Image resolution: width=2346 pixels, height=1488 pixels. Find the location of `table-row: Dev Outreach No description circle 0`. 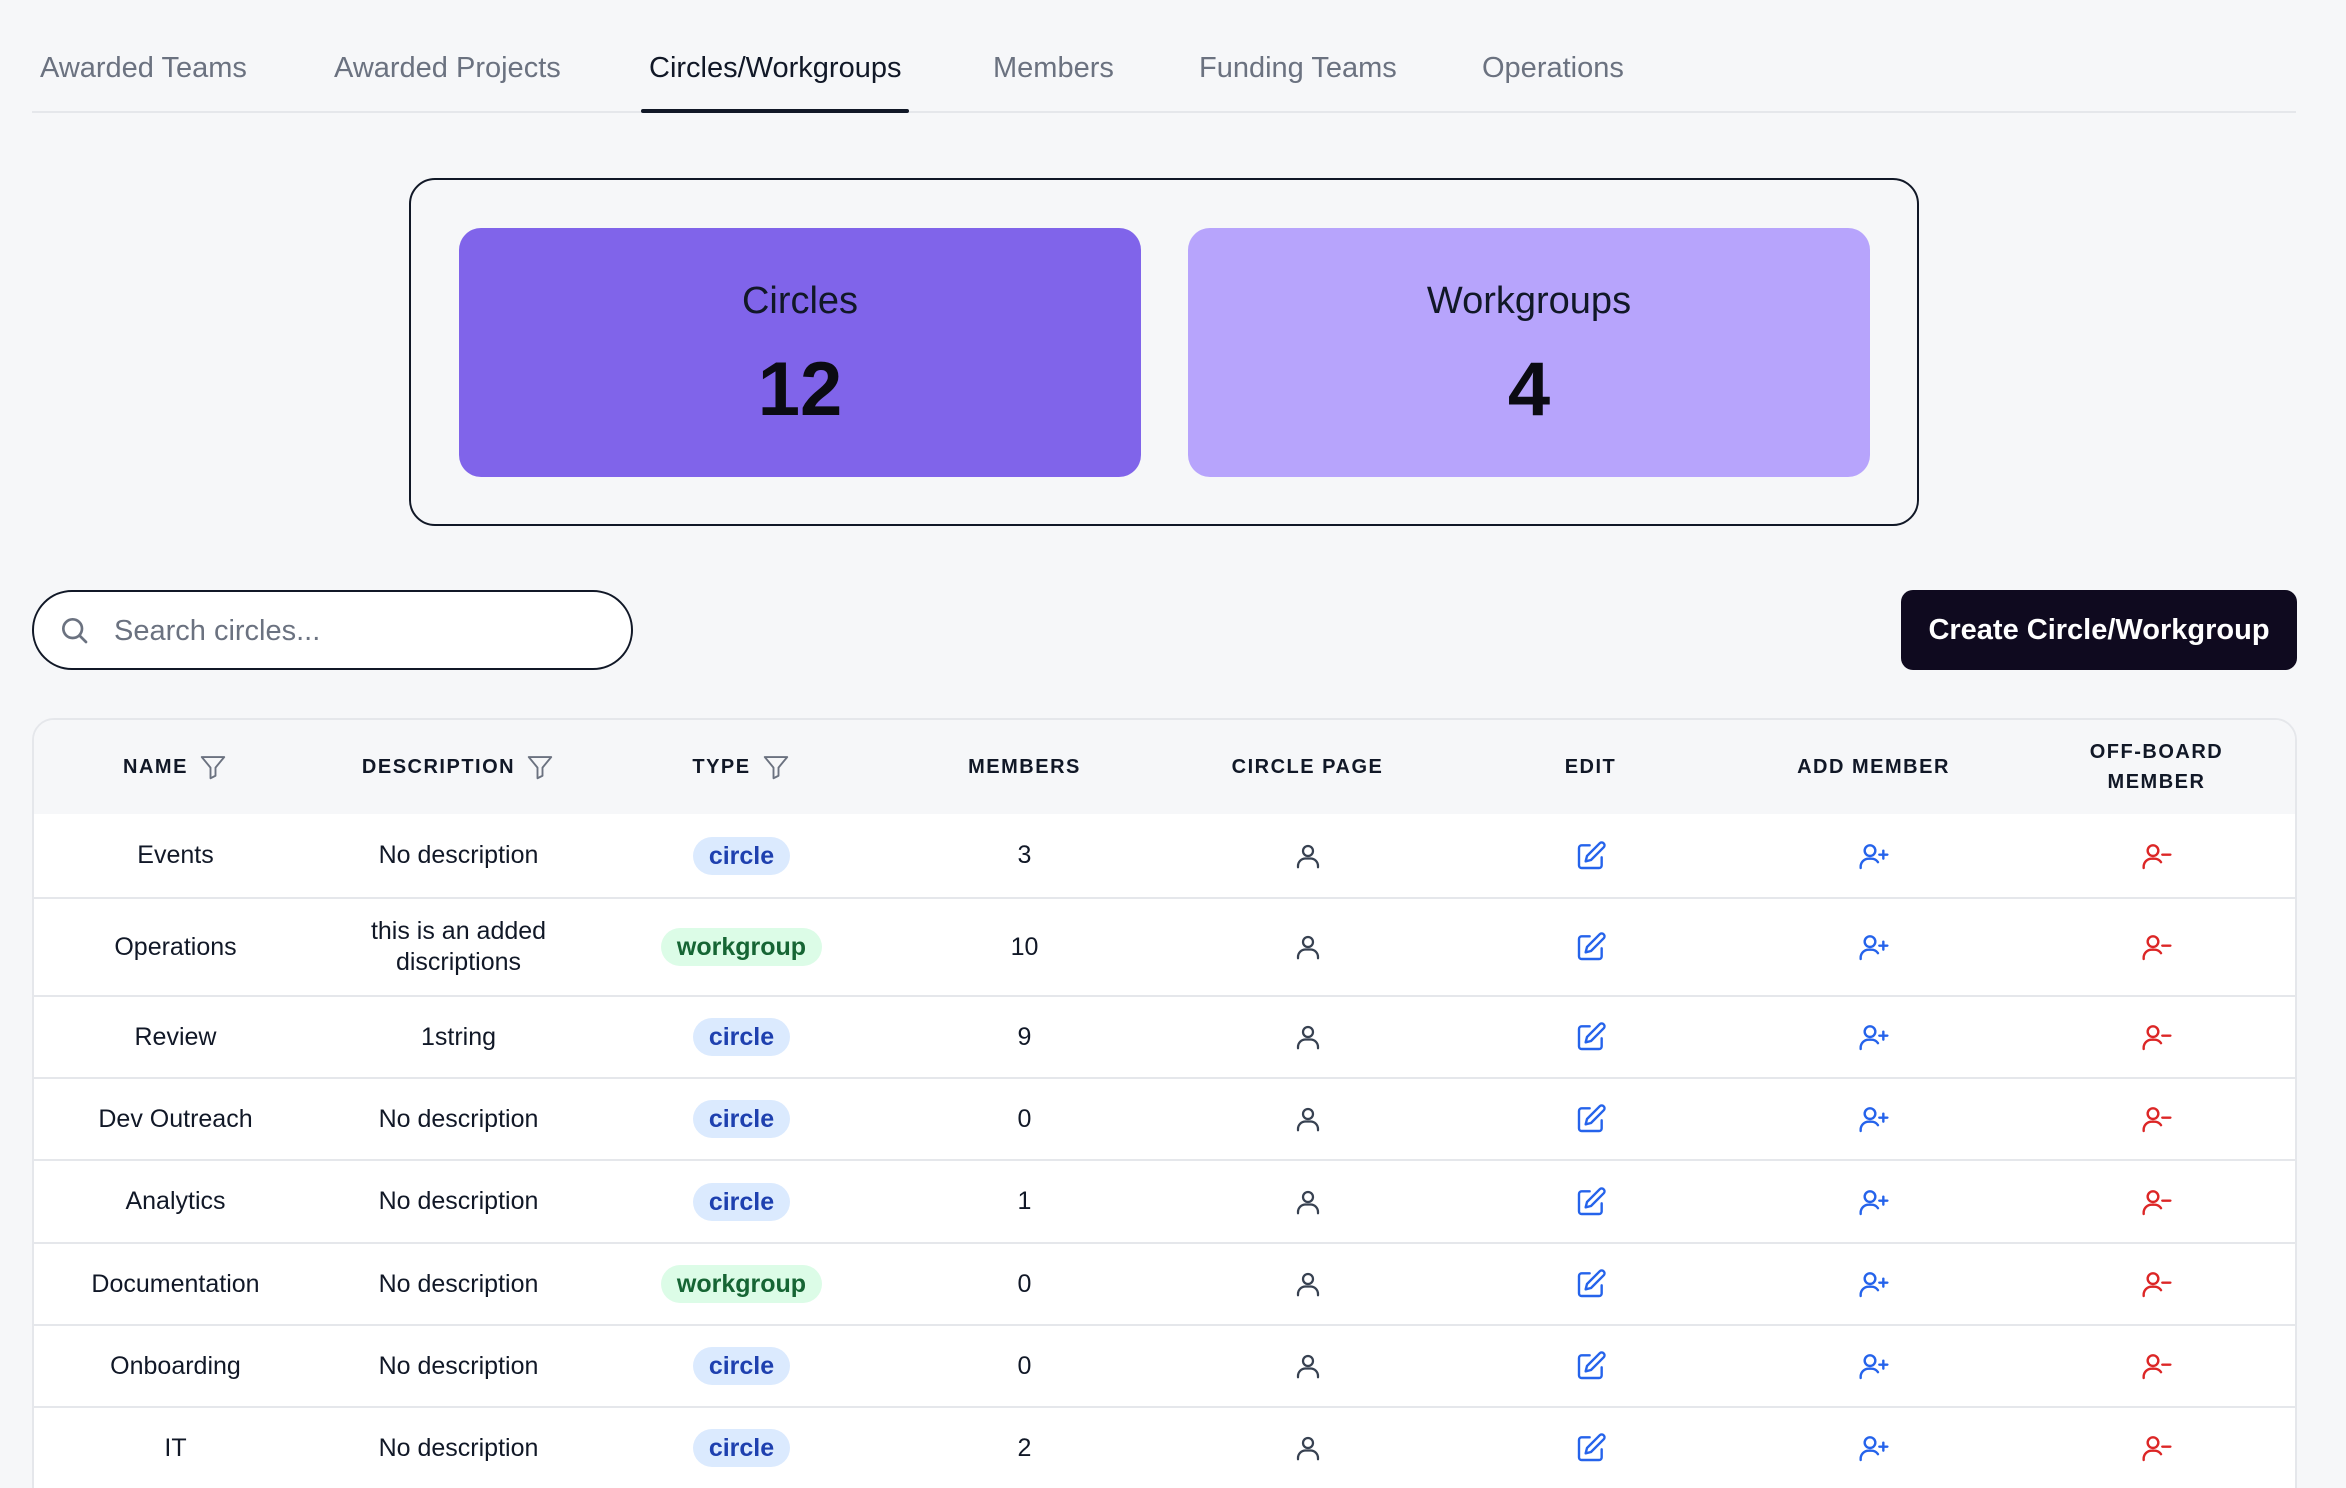

table-row: Dev Outreach No description circle 0 is located at coordinates (1164, 1120).